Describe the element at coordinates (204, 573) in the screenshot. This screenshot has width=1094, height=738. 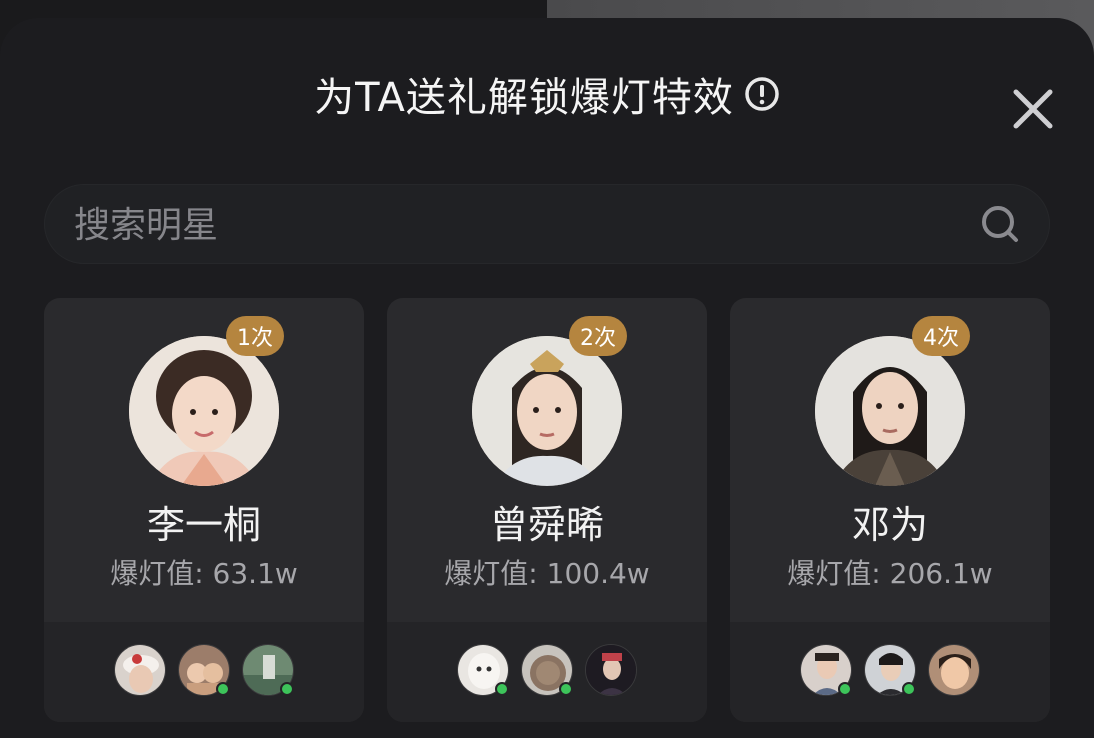
I see `star-score: 爆灯值: 63.1w` at that location.